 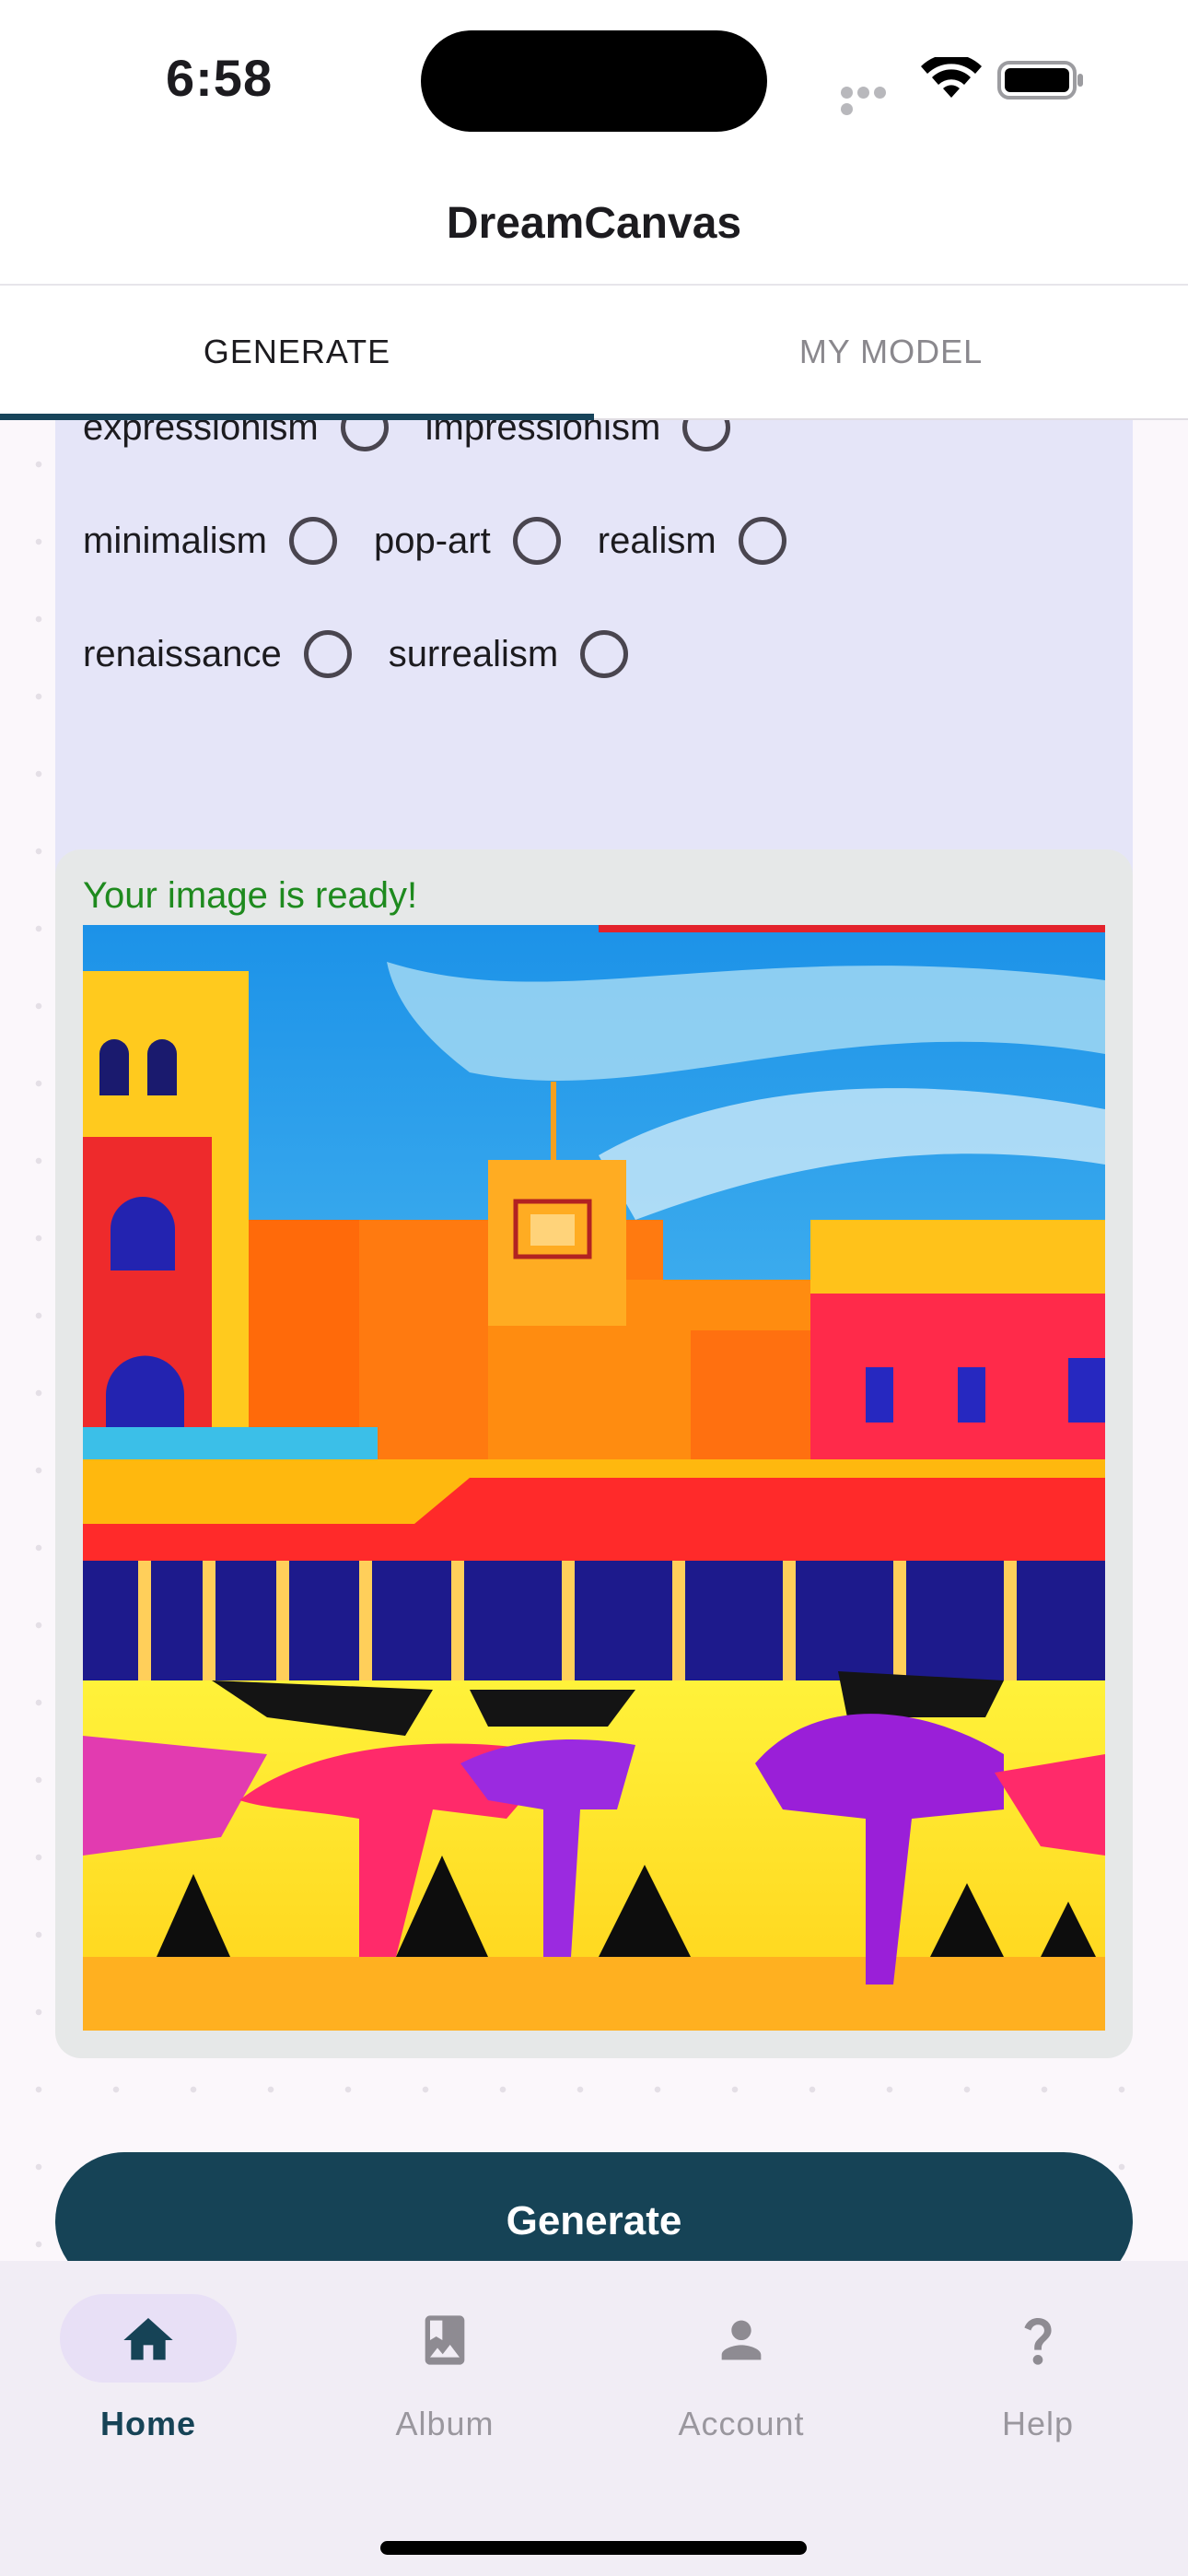 I want to click on status-bar: 6:58, so click(x=594, y=83).